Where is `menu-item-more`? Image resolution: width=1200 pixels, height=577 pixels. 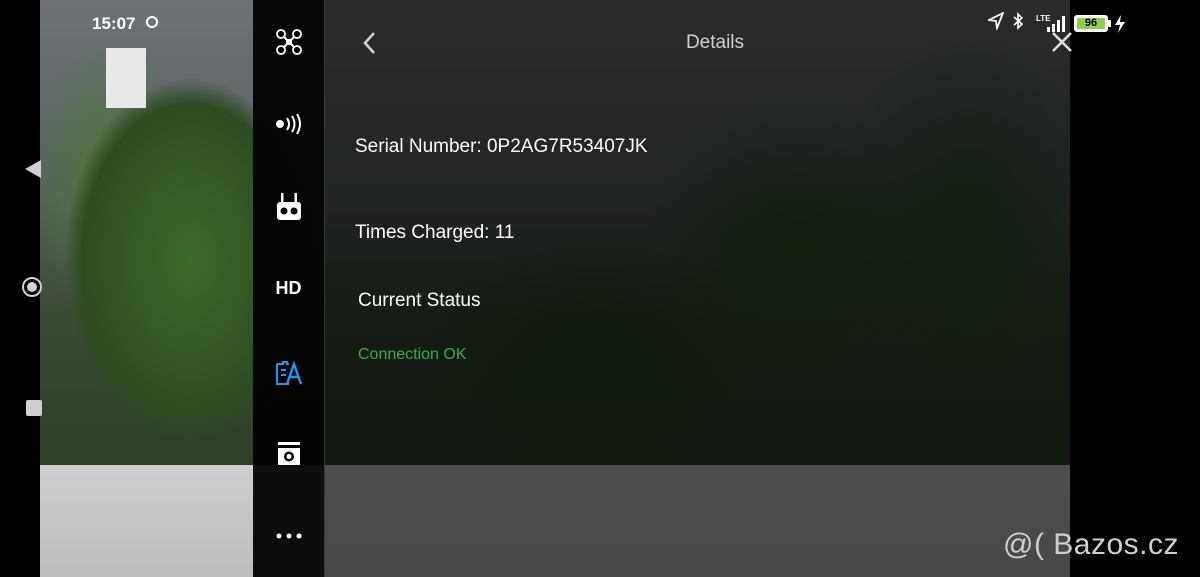
menu-item-more is located at coordinates (288, 536).